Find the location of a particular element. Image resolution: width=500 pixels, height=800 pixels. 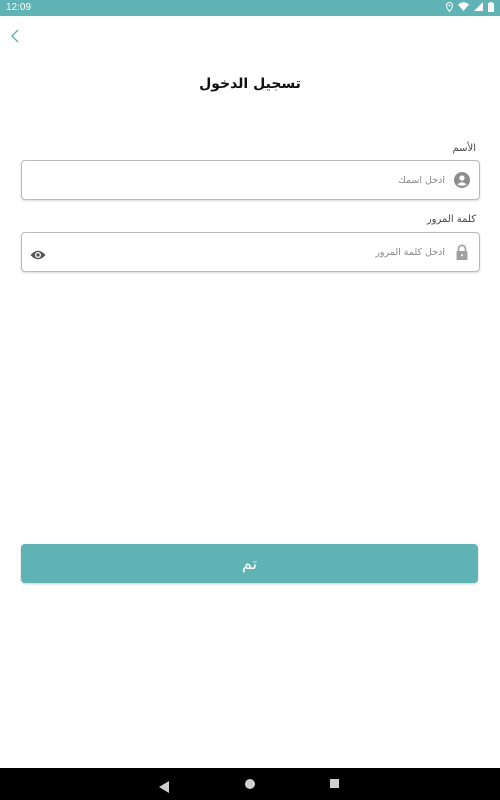

name-label: الأسم is located at coordinates (464, 148).